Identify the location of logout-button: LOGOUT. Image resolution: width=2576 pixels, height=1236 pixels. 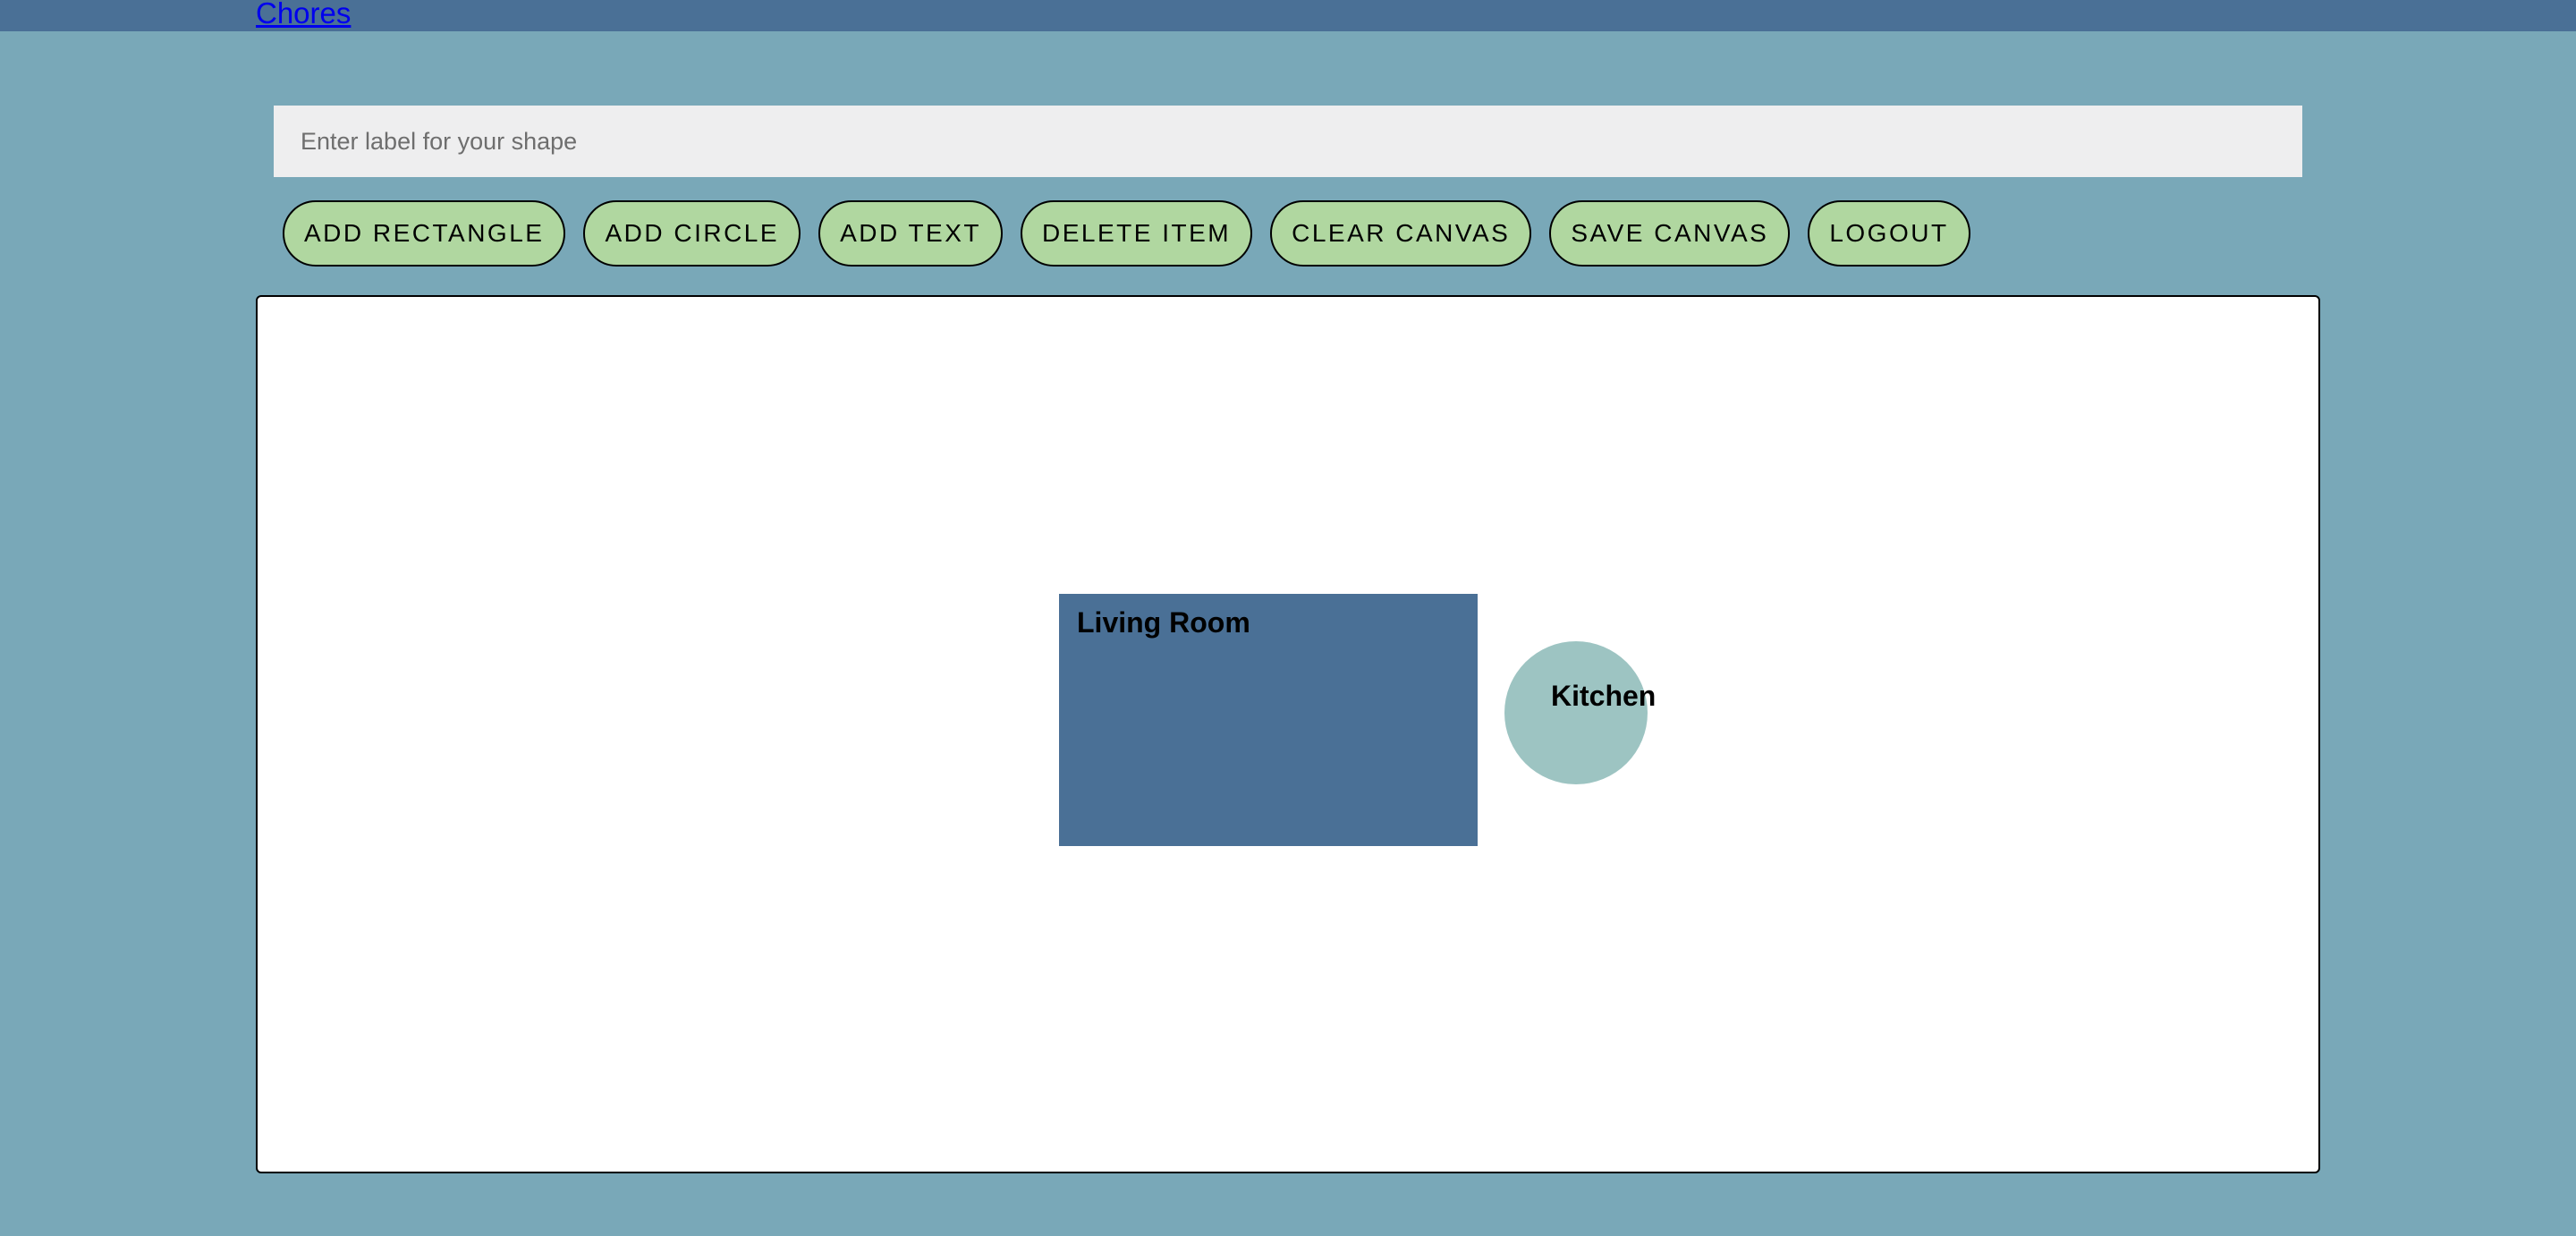
(1889, 234).